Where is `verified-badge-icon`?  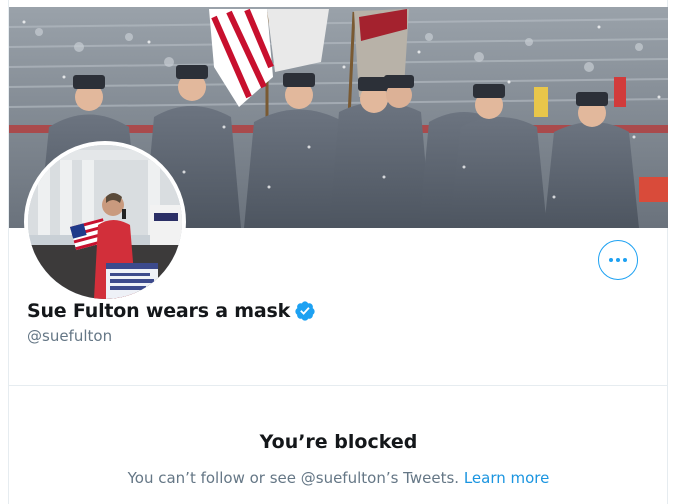
verified-badge-icon is located at coordinates (305, 311).